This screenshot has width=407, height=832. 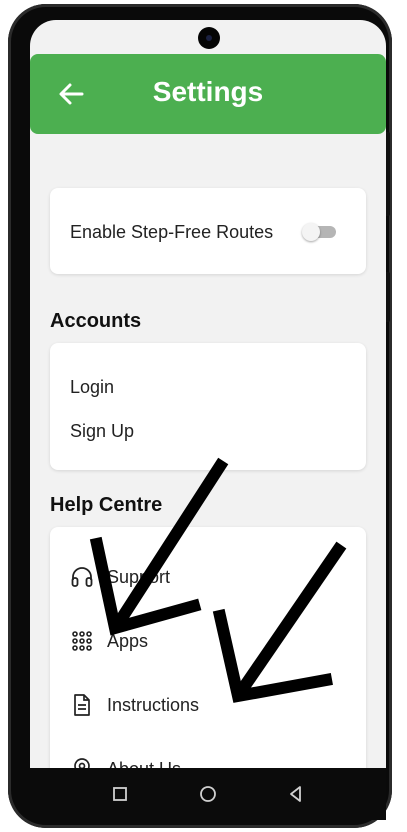 I want to click on step-free-label: Enable Step-Free Routes, so click(x=172, y=232).